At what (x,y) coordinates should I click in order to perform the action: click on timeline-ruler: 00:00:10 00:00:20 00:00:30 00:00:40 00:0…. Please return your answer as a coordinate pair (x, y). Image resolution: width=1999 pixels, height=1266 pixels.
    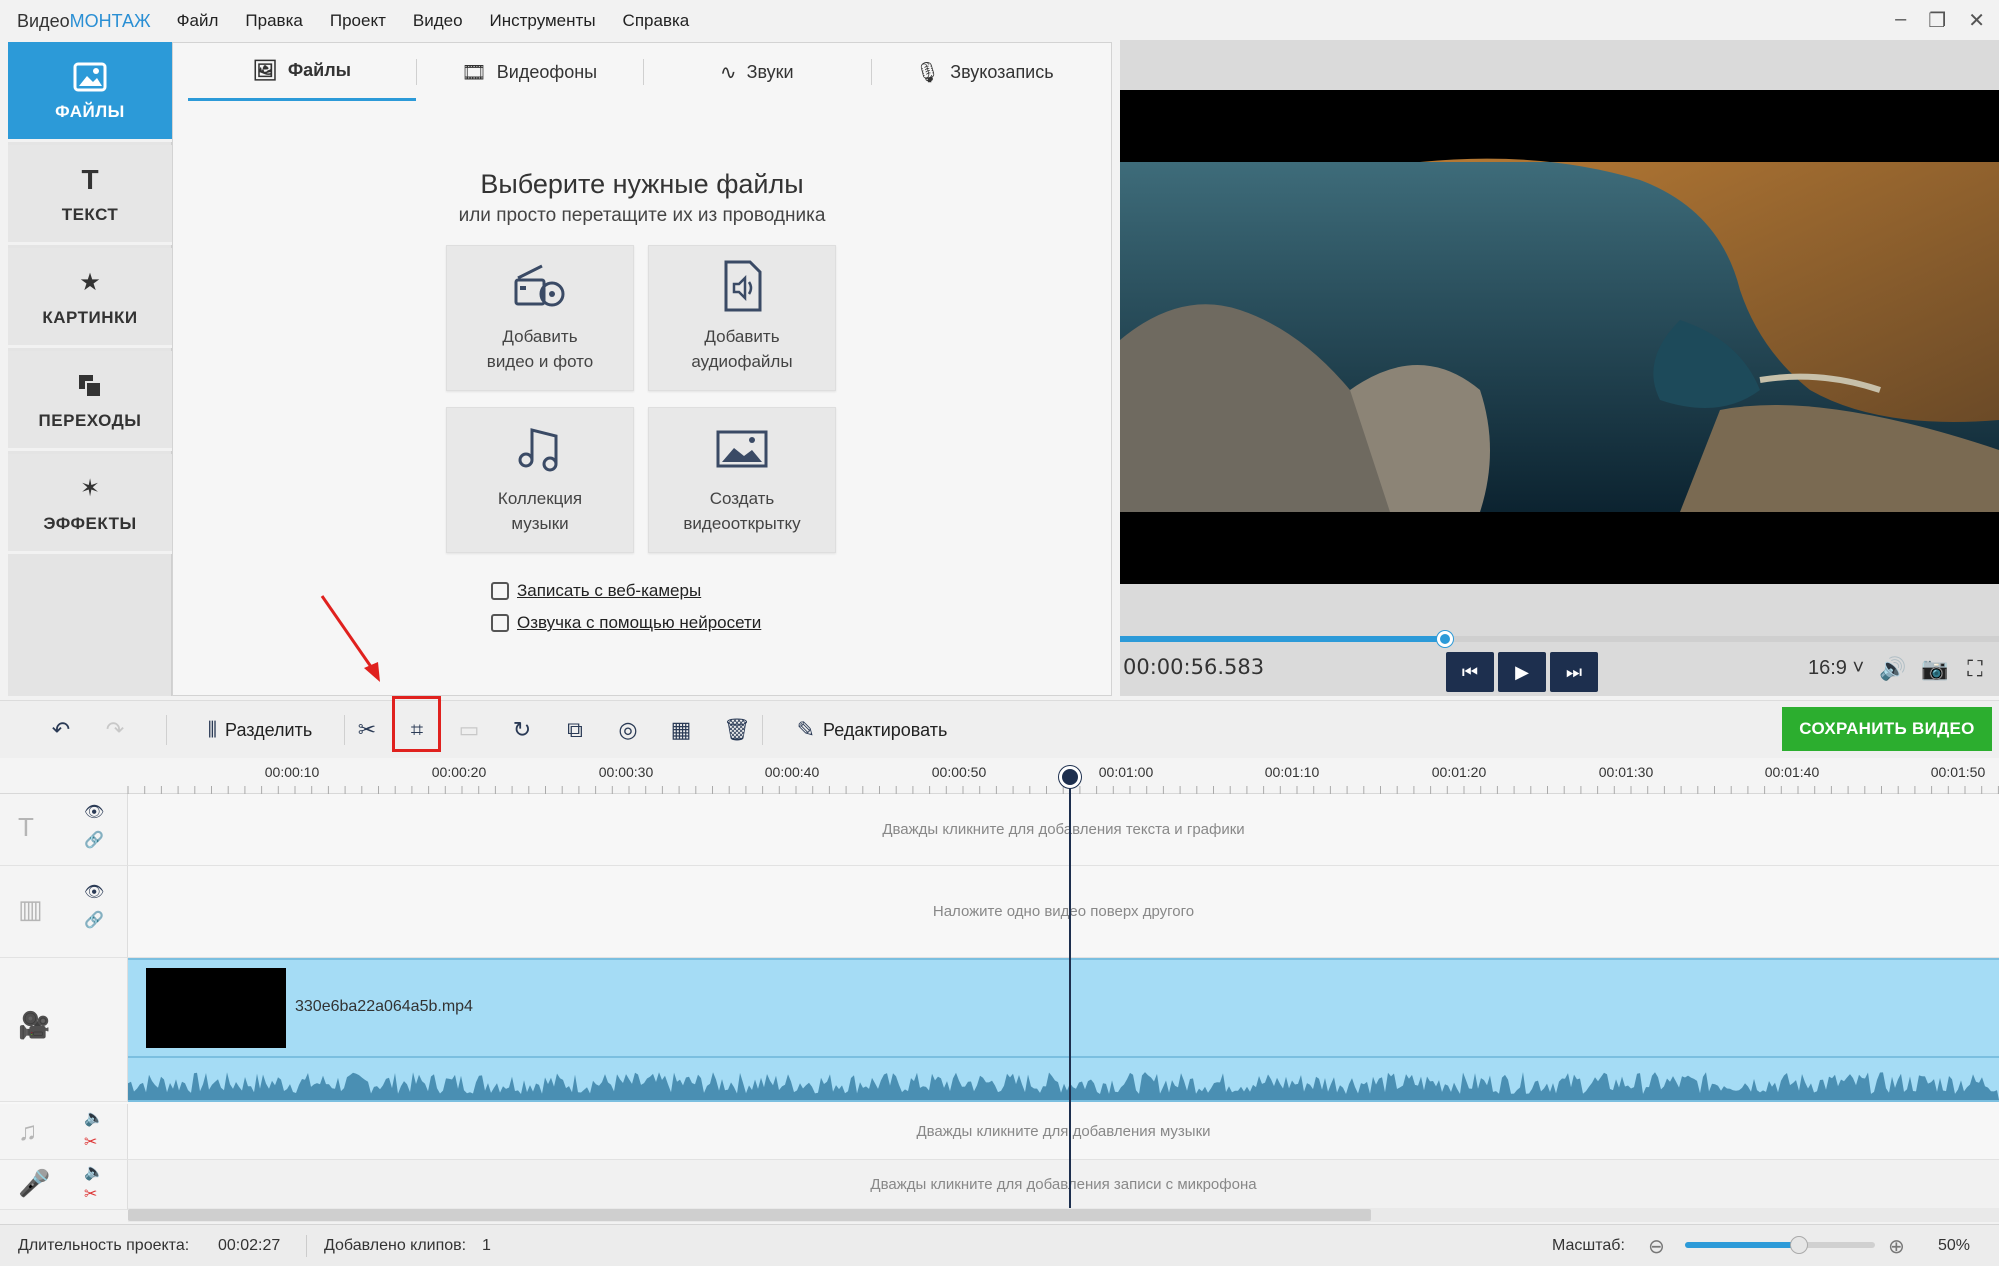
    Looking at the image, I should click on (999, 776).